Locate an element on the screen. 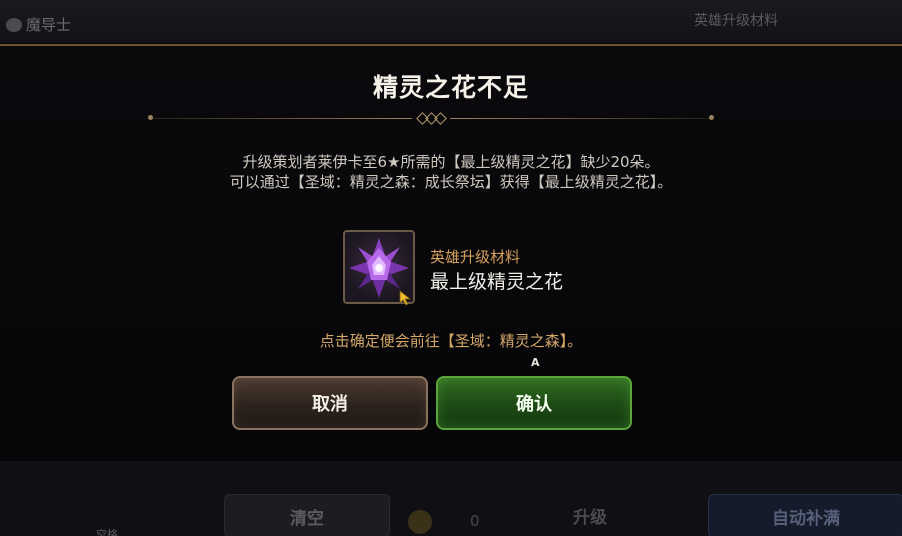 The image size is (902, 536). navigation-hint: 点击确定便会前往【圣域：精灵之森】。 is located at coordinates (451, 341).